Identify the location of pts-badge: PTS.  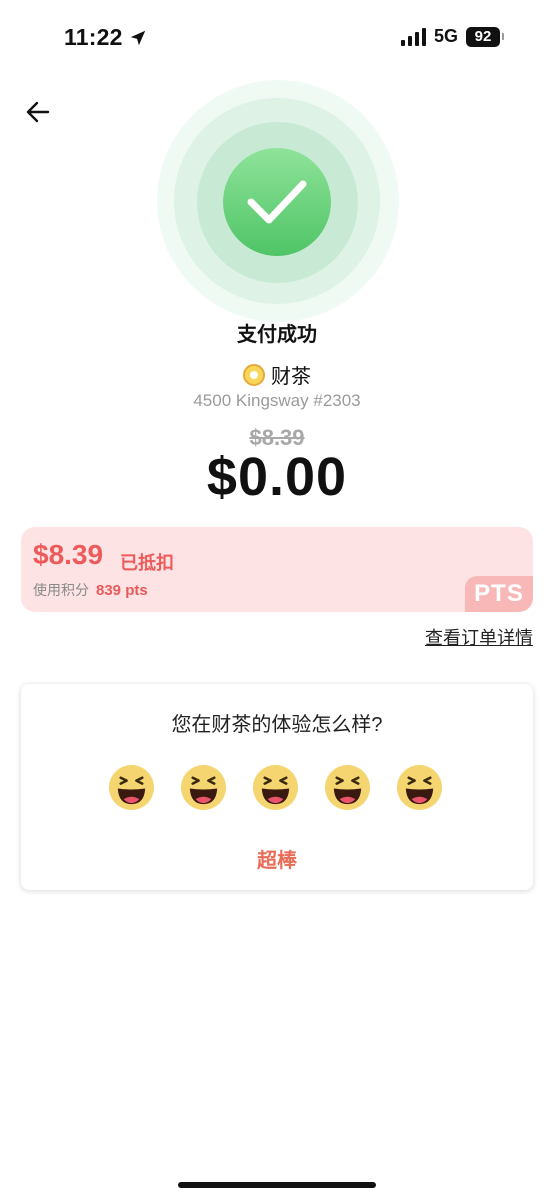
(499, 594).